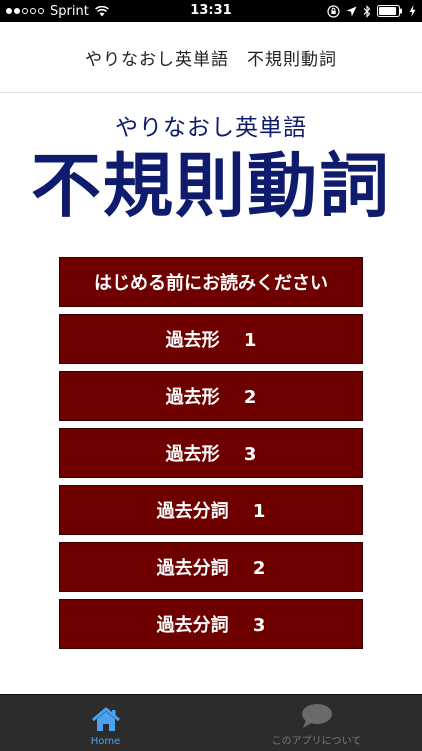 The width and height of the screenshot is (422, 751). Describe the element at coordinates (351, 11) in the screenshot. I see `location-arrow-icon` at that location.